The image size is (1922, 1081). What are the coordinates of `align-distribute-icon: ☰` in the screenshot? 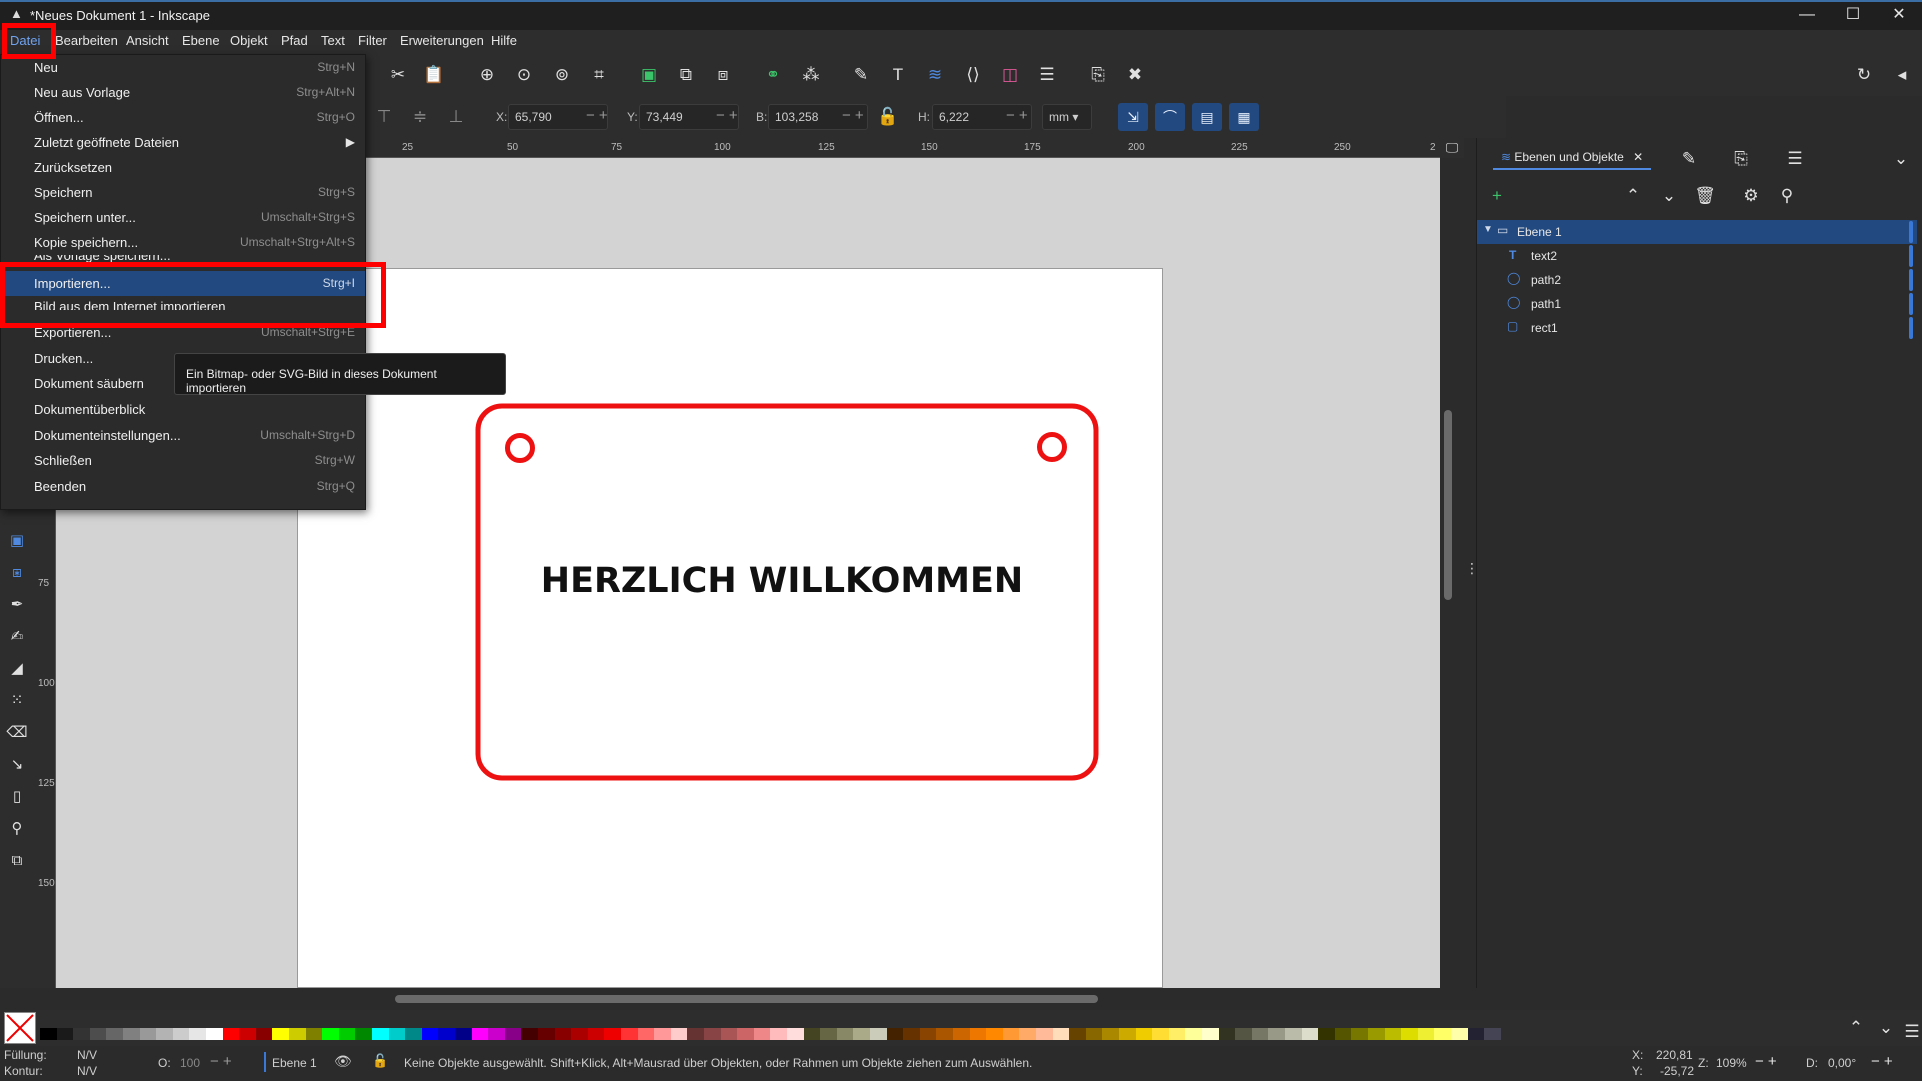 It's located at (1047, 75).